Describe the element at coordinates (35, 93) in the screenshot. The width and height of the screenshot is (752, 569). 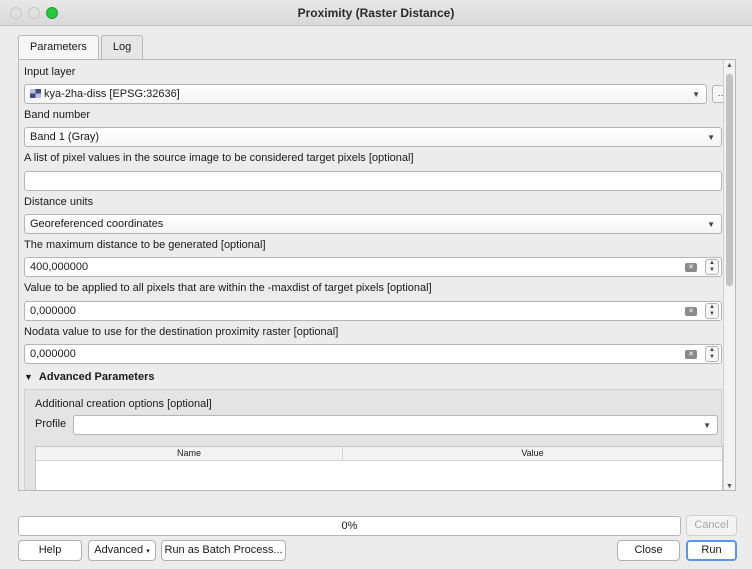
I see `raster-layer-icon` at that location.